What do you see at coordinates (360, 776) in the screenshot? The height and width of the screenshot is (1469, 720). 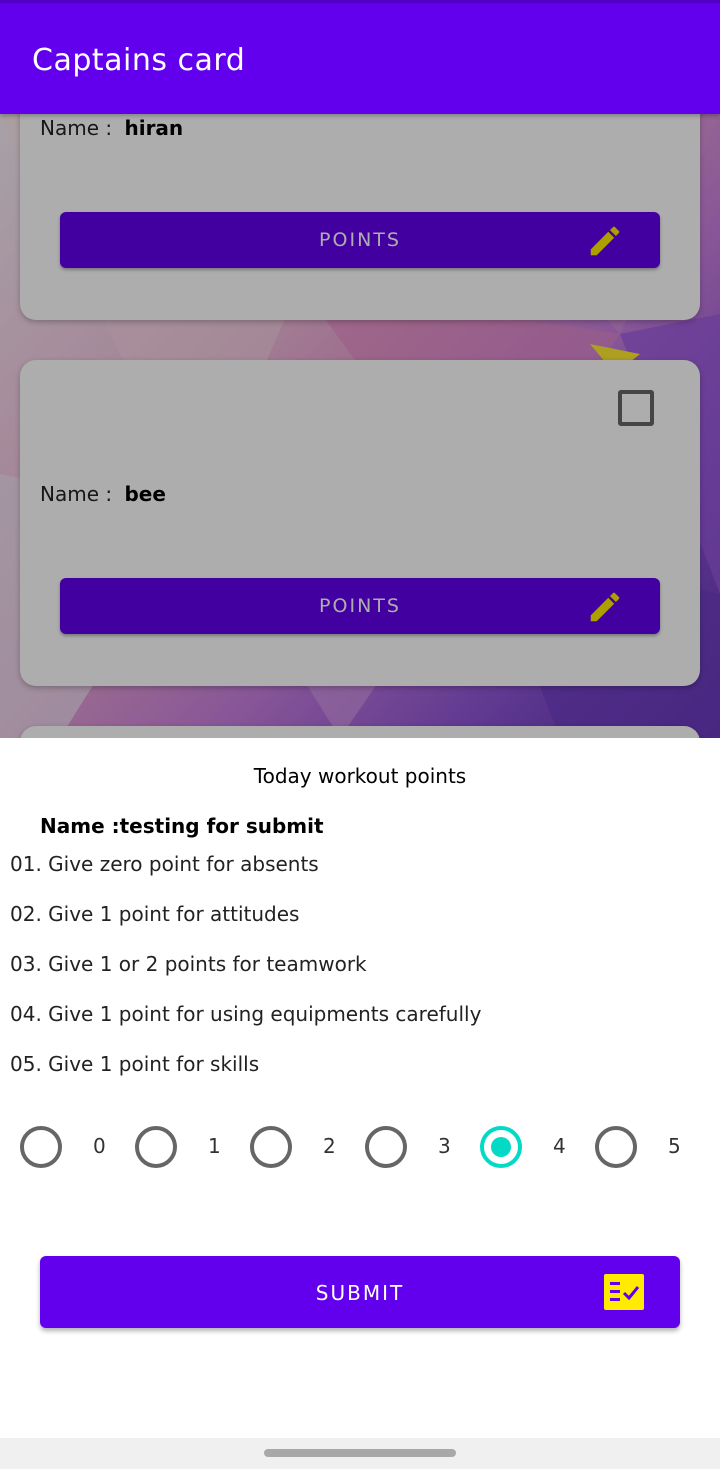 I see `sheet-title: Today workout points` at bounding box center [360, 776].